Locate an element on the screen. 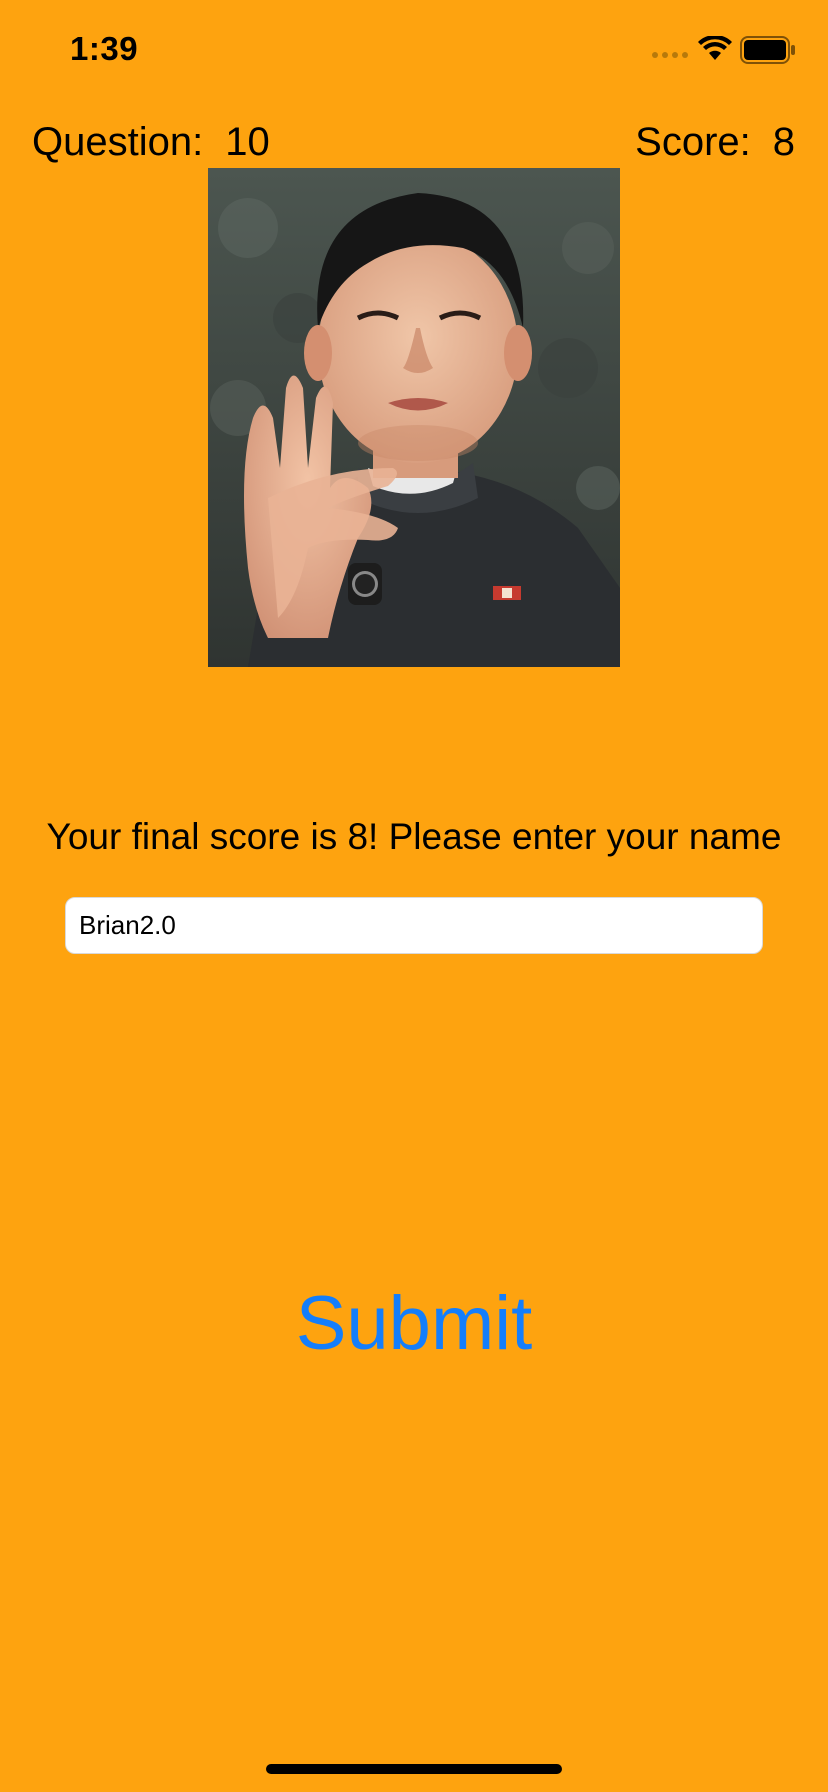 The height and width of the screenshot is (1792, 828). signal-dots-icon is located at coordinates (670, 55).